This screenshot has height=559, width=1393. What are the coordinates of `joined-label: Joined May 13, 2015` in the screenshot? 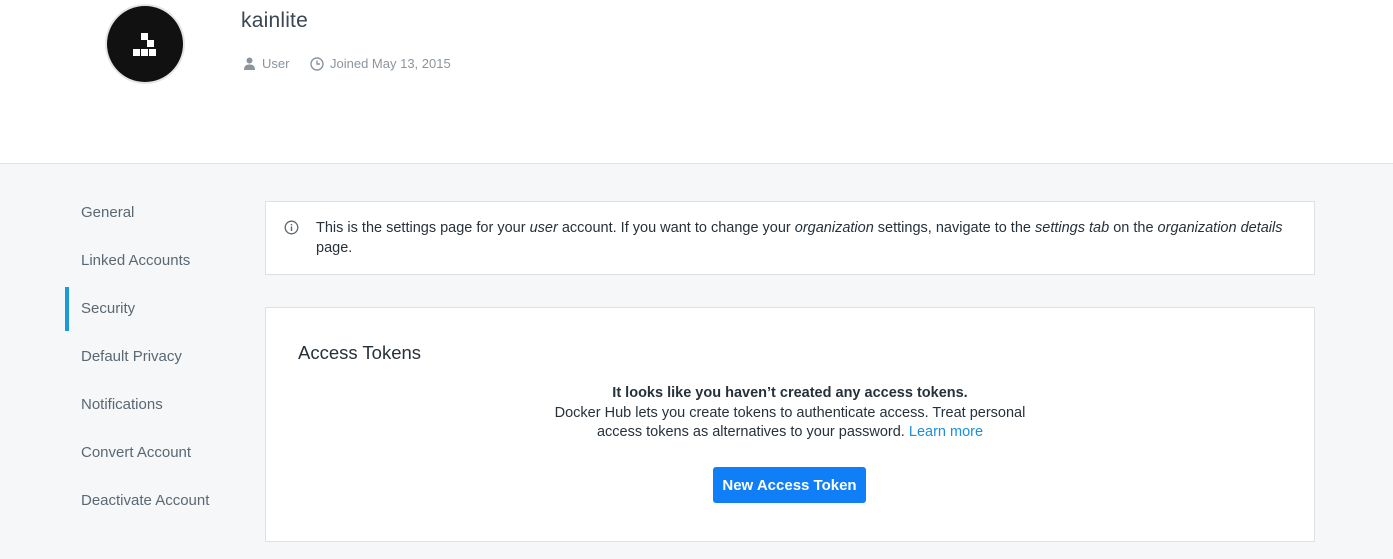 It's located at (390, 63).